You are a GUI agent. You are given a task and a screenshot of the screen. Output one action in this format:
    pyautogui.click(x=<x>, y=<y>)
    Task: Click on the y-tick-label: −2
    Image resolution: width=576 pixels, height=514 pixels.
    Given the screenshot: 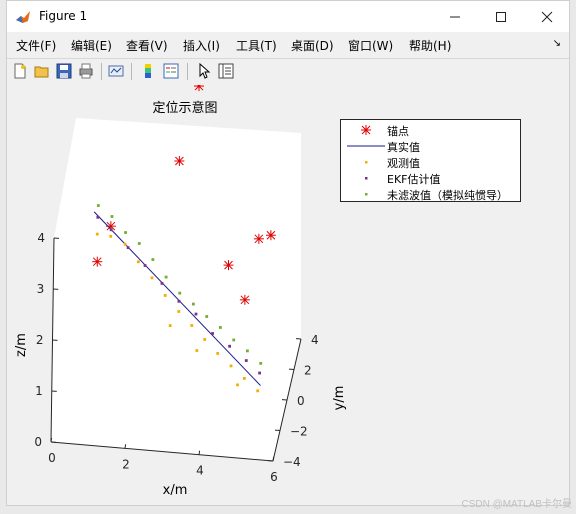 What is the action you would take?
    pyautogui.click(x=299, y=432)
    